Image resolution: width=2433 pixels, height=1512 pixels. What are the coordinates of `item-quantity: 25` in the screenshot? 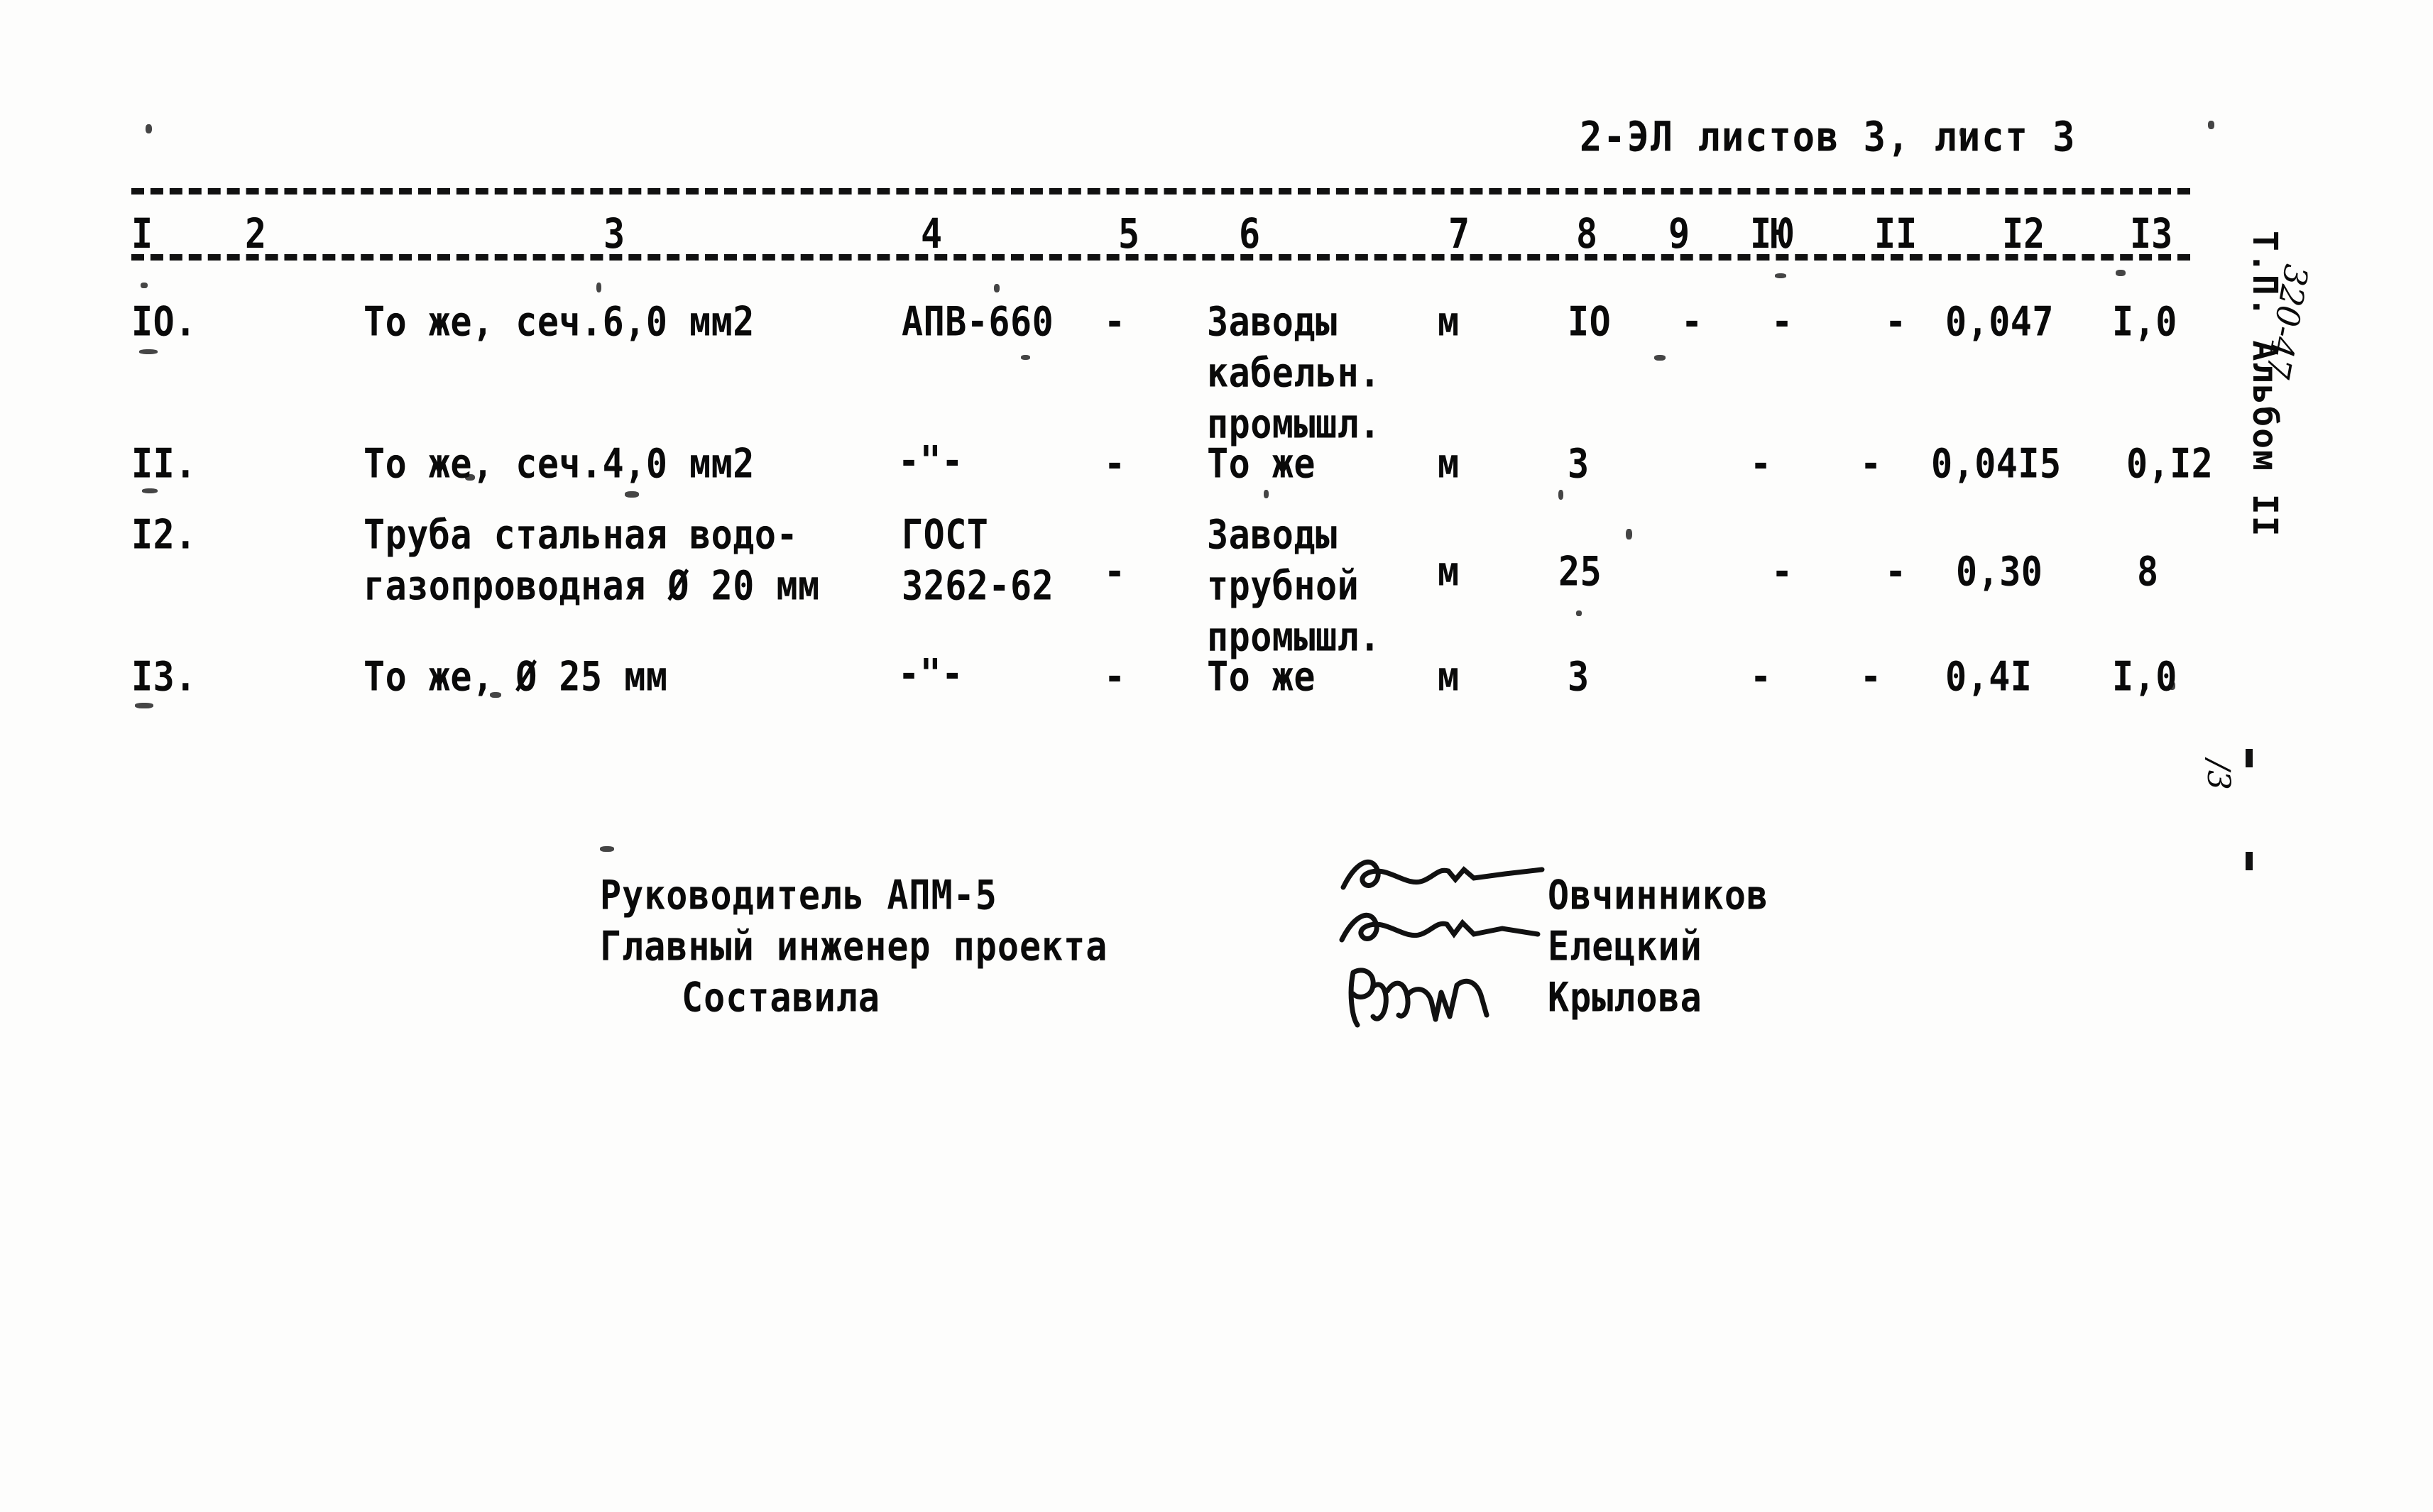 It's located at (1580, 572).